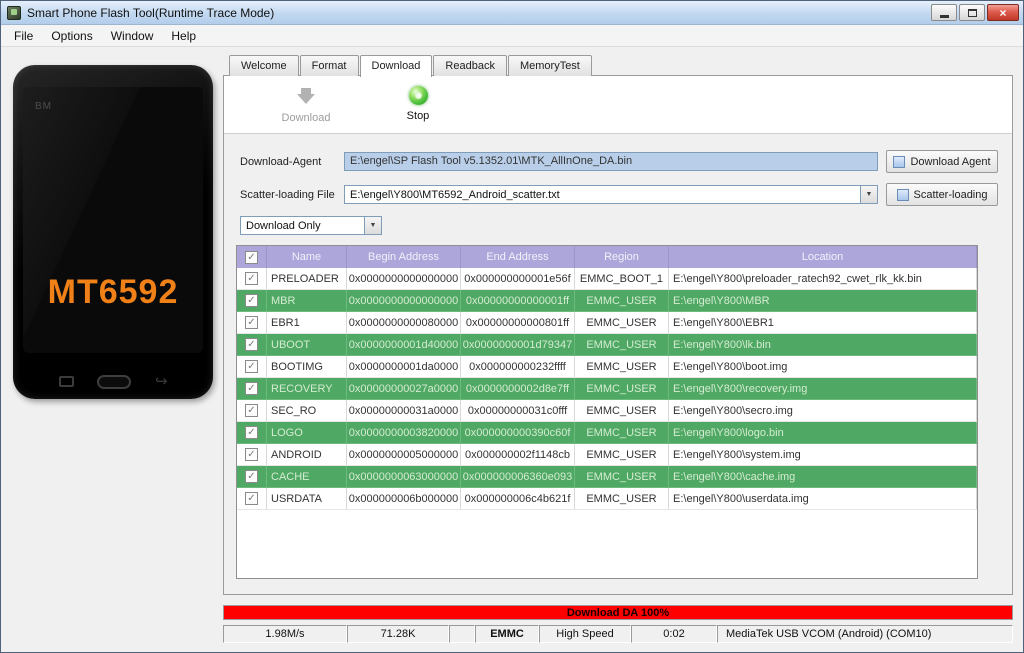 This screenshot has height=653, width=1024. What do you see at coordinates (549, 65) in the screenshot?
I see `tab-memorytest: MemoryTest` at bounding box center [549, 65].